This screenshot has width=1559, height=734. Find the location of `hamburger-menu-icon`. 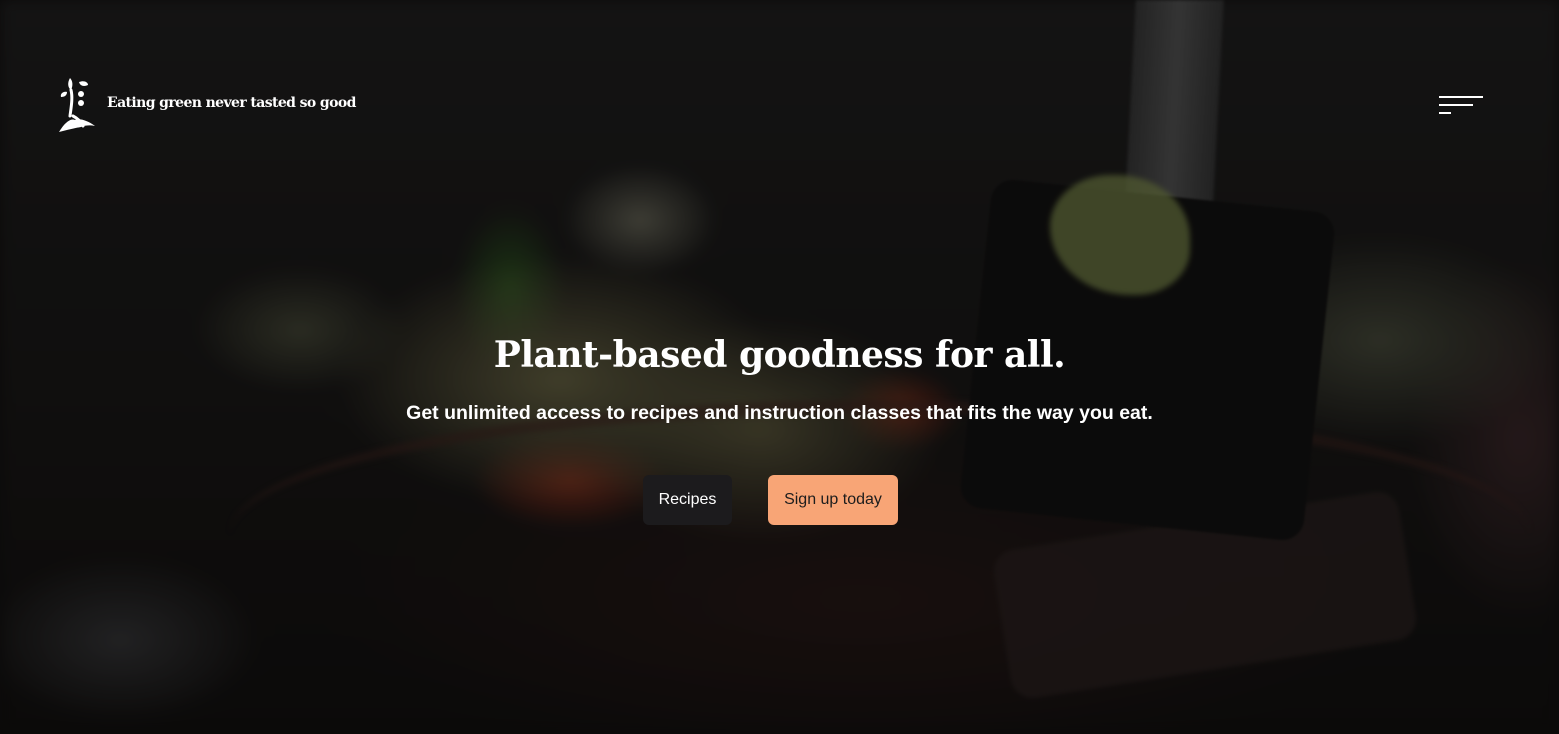

hamburger-menu-icon is located at coordinates (1461, 106).